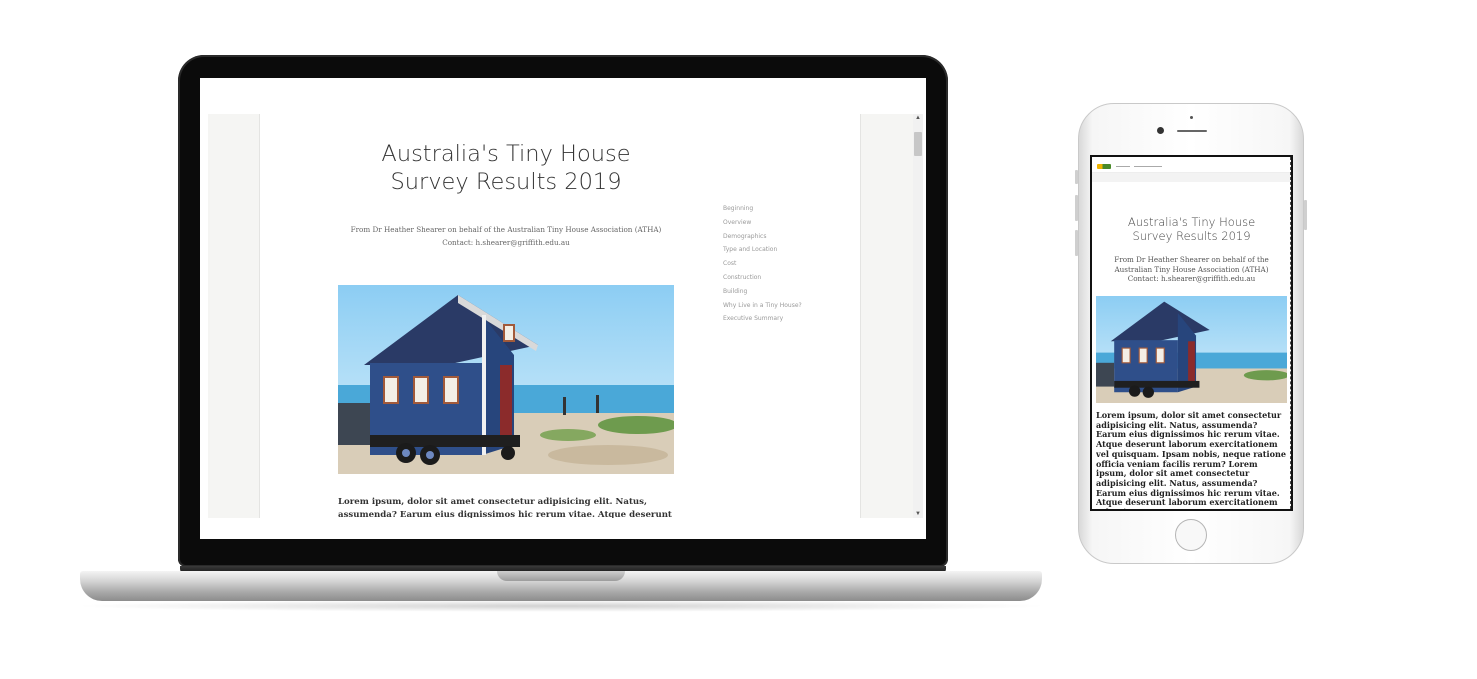 The image size is (1477, 679). What do you see at coordinates (1191, 177) in the screenshot?
I see `mobile-header-band` at bounding box center [1191, 177].